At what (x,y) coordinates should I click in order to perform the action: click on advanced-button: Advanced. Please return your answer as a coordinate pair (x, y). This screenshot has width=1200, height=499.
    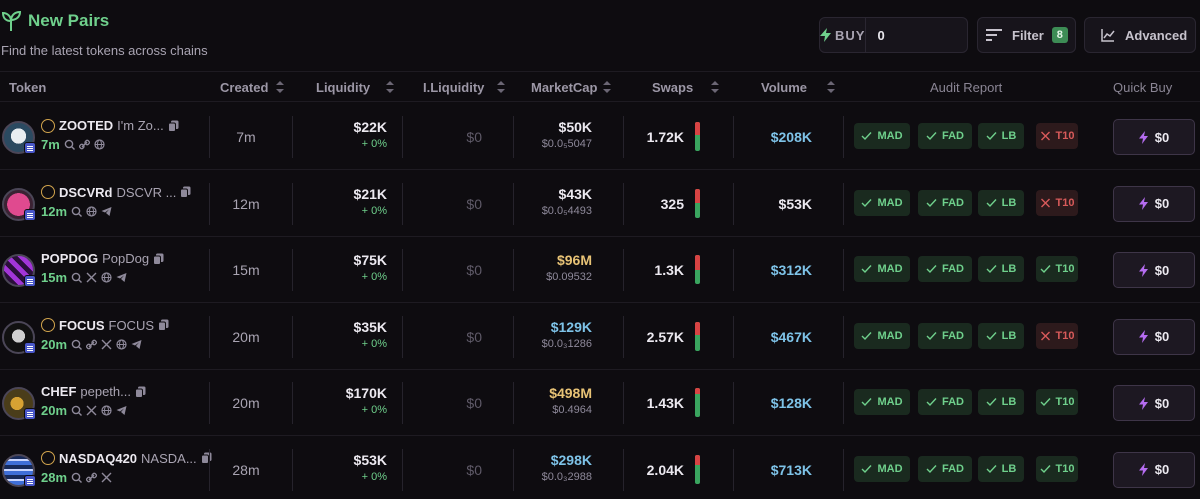
    Looking at the image, I should click on (1140, 35).